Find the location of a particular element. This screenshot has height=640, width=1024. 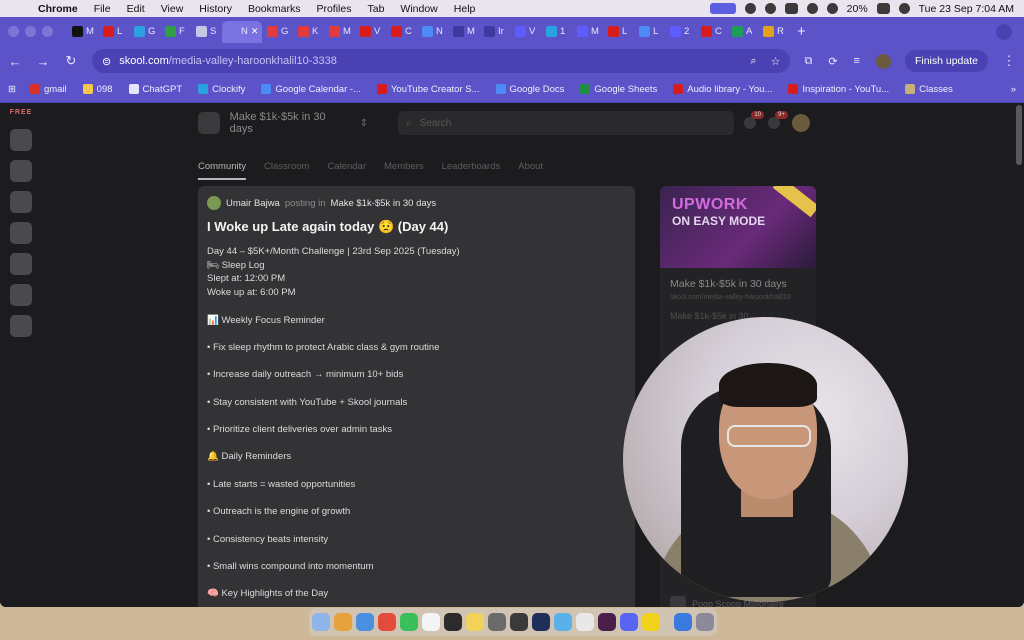

bookmark-item: Google Sheets is located at coordinates (618, 89).